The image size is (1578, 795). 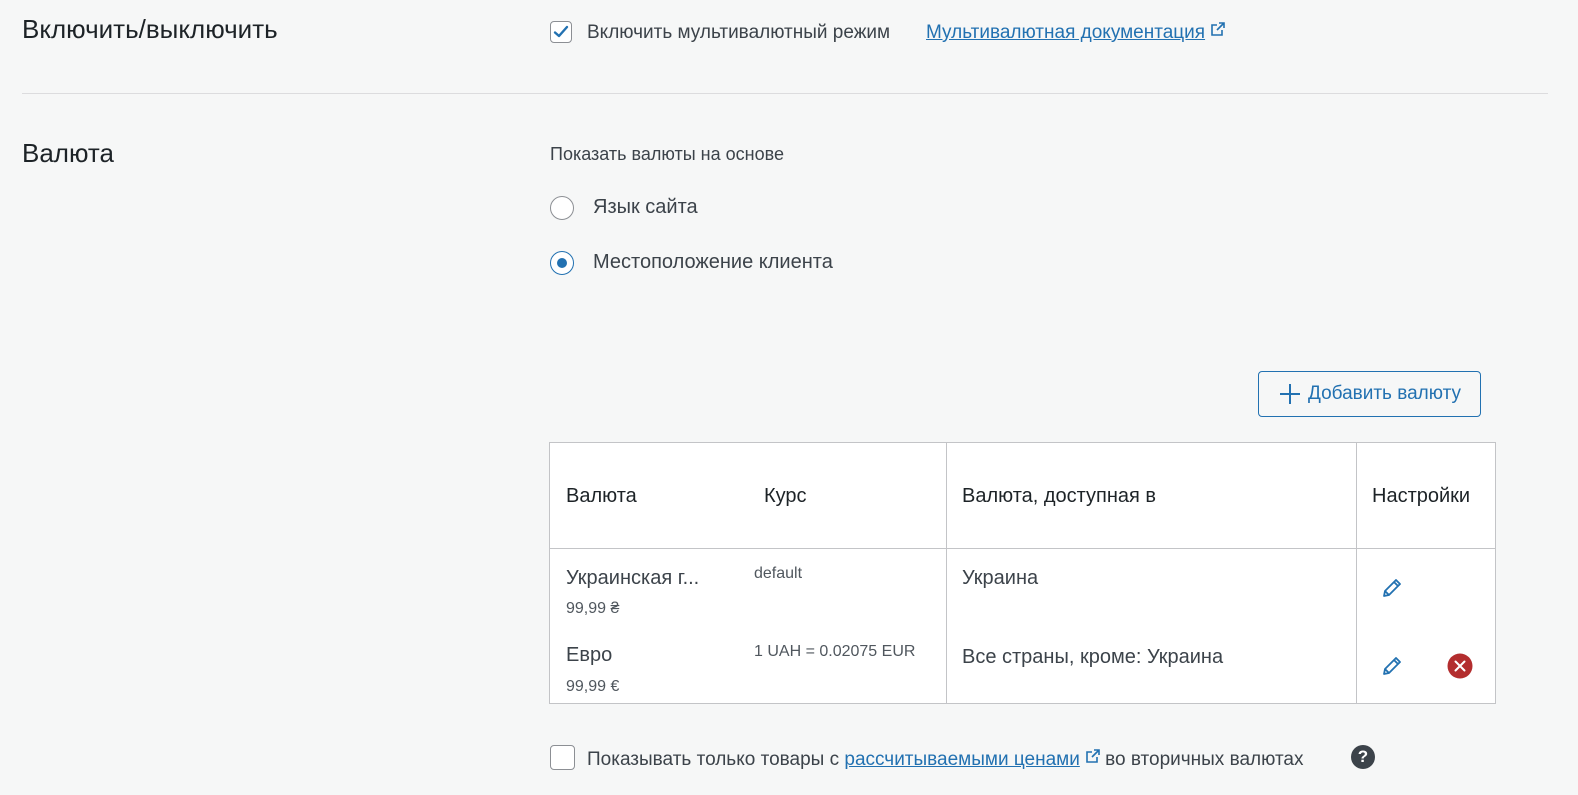 What do you see at coordinates (713, 759) in the screenshot?
I see `show-only-calculated-prefix: Показывать только товары с` at bounding box center [713, 759].